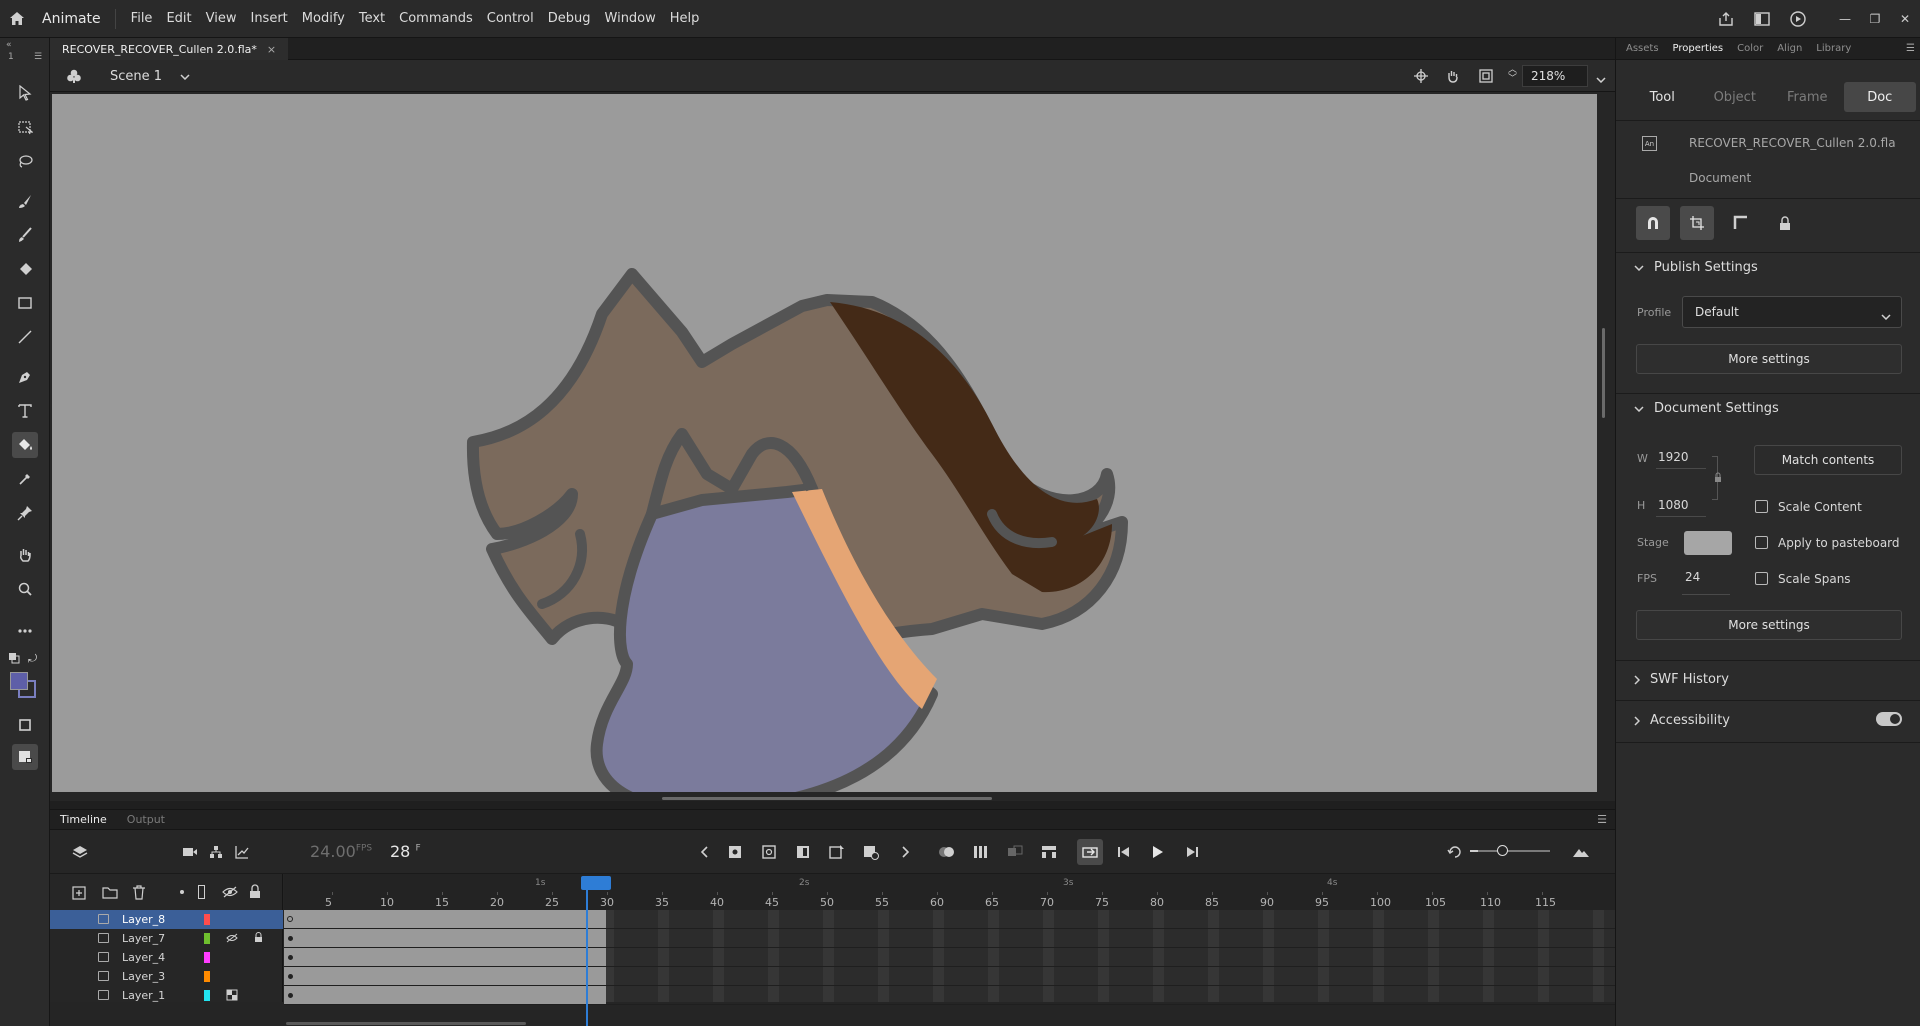  Describe the element at coordinates (25, 757) in the screenshot. I see `lock-fill-icon` at that location.